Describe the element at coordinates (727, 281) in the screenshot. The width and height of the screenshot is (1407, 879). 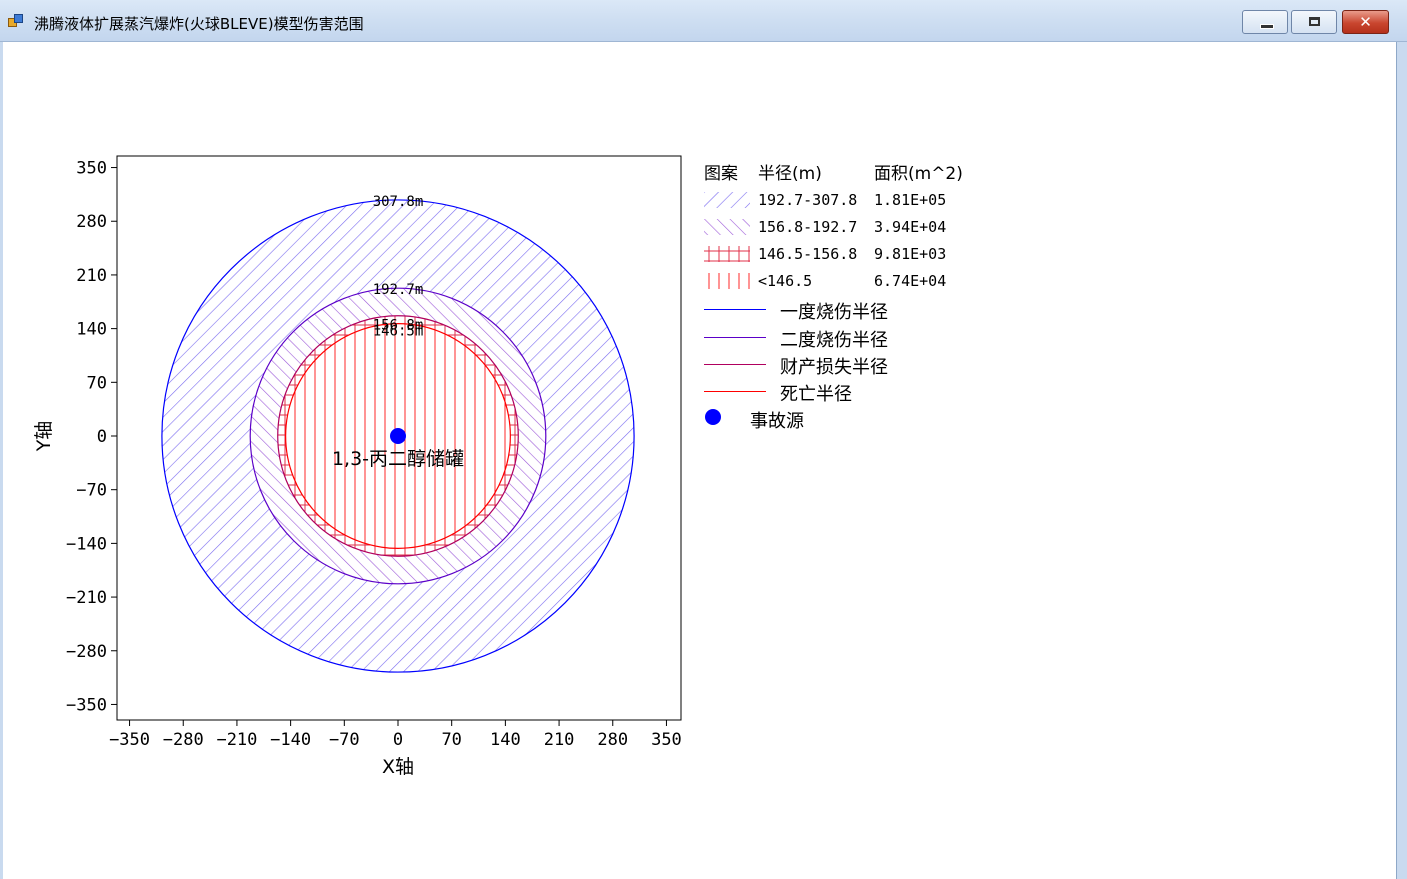
I see `vertical-hatch-swatch-icon` at that location.